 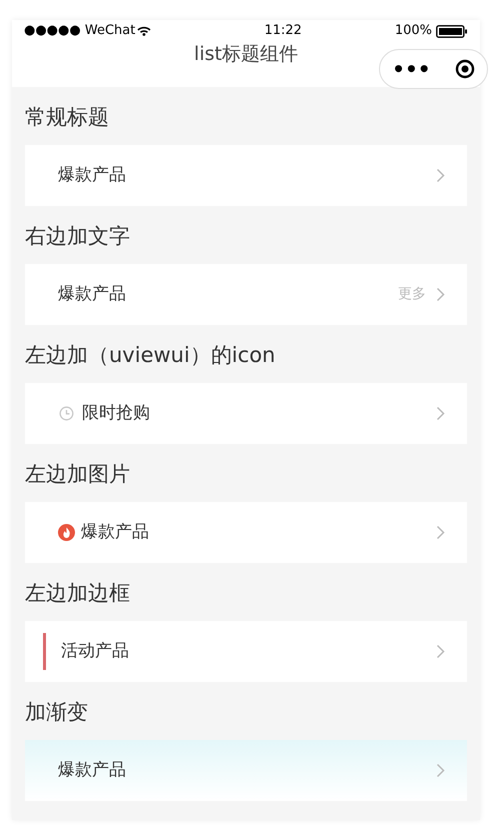 What do you see at coordinates (283, 31) in the screenshot?
I see `clock-text: 11:22` at bounding box center [283, 31].